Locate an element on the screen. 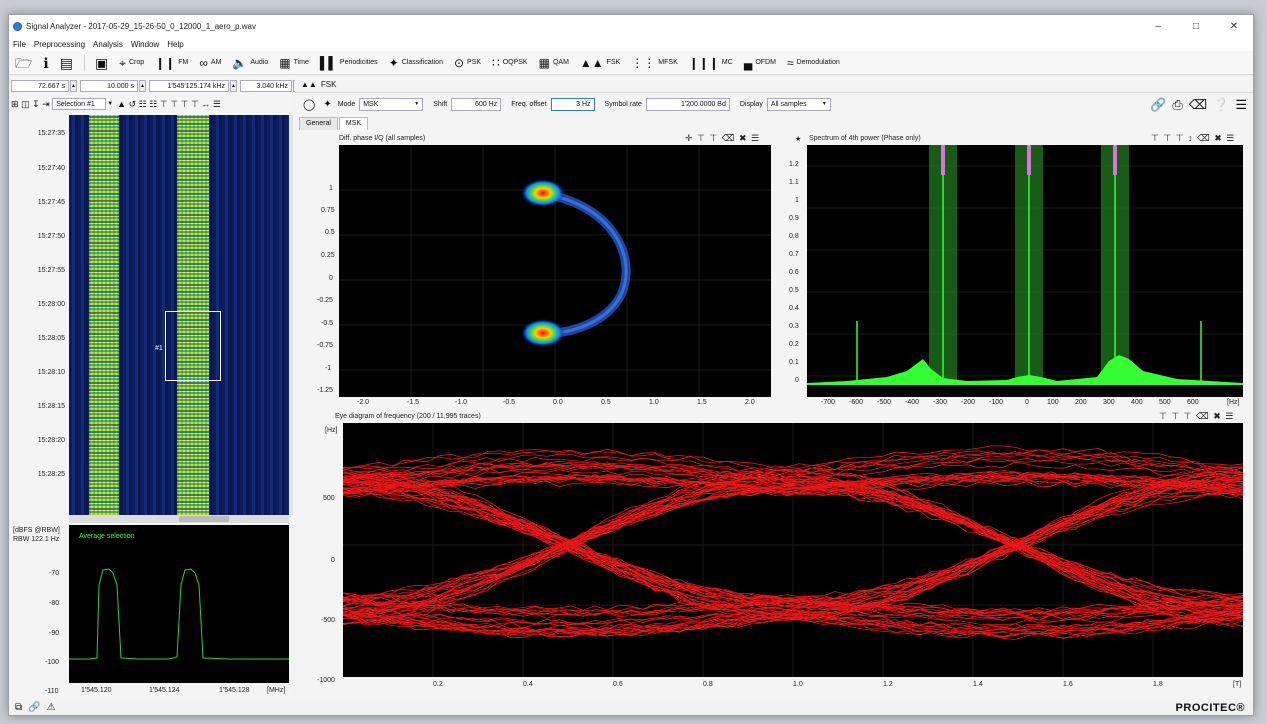 The height and width of the screenshot is (724, 1267). waterfall-spectrogram: #1 is located at coordinates (179, 315).